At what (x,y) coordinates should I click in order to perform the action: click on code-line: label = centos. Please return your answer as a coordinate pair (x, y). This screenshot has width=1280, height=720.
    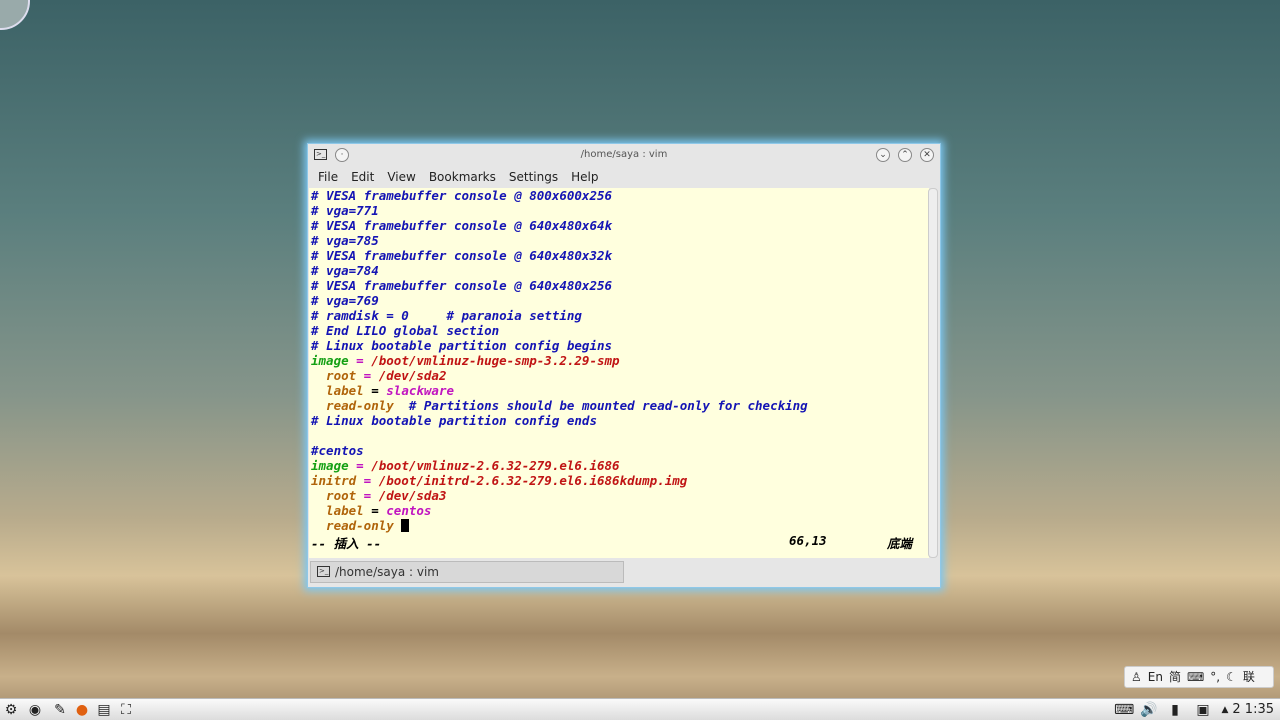
    Looking at the image, I should click on (619, 510).